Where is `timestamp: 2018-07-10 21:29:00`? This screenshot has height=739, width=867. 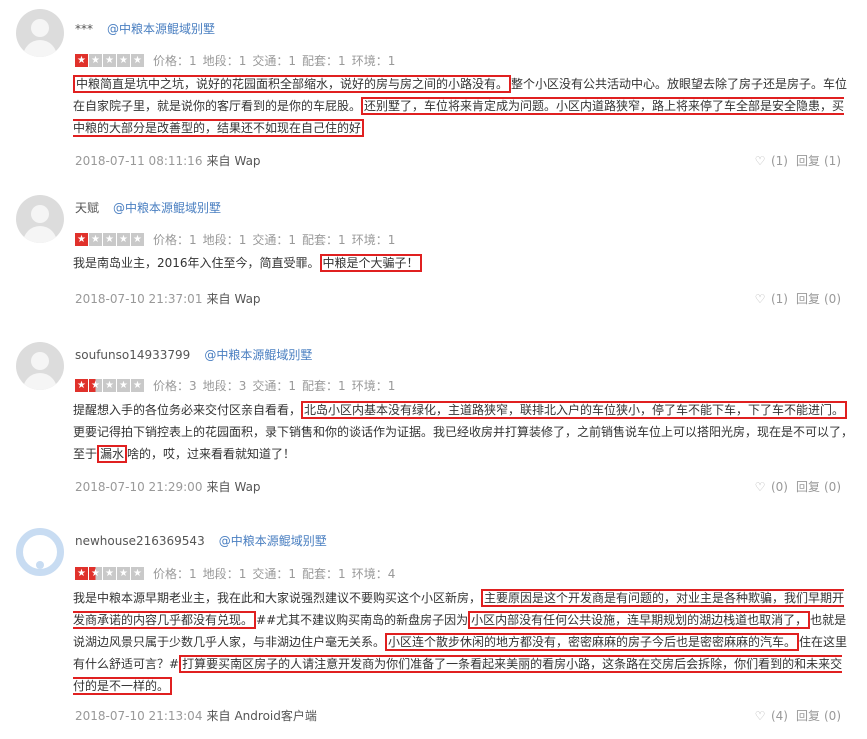
timestamp: 2018-07-10 21:29:00 is located at coordinates (139, 487).